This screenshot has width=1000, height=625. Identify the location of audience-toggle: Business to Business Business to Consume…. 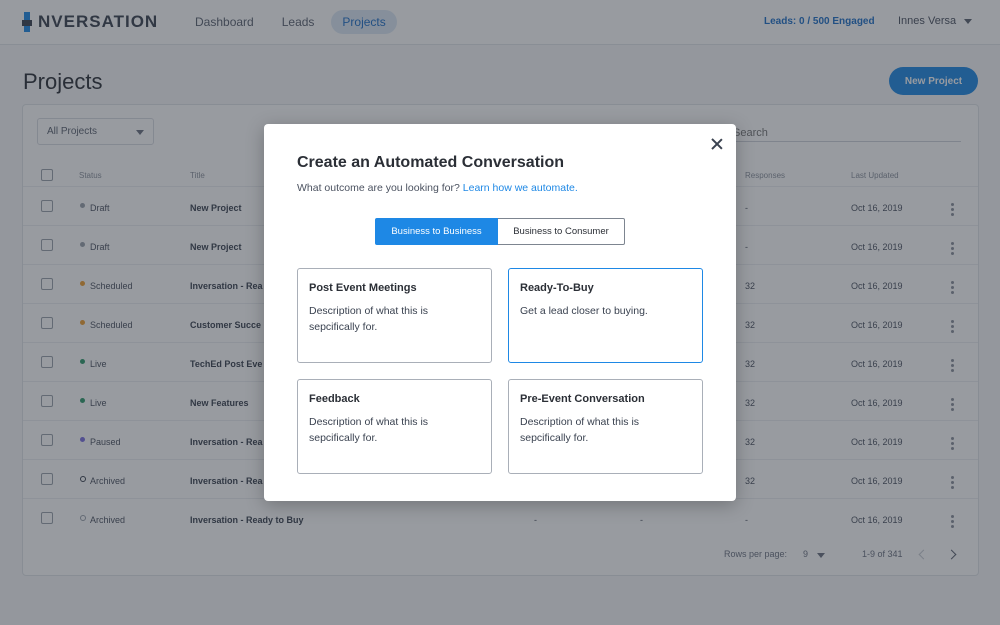
(500, 231).